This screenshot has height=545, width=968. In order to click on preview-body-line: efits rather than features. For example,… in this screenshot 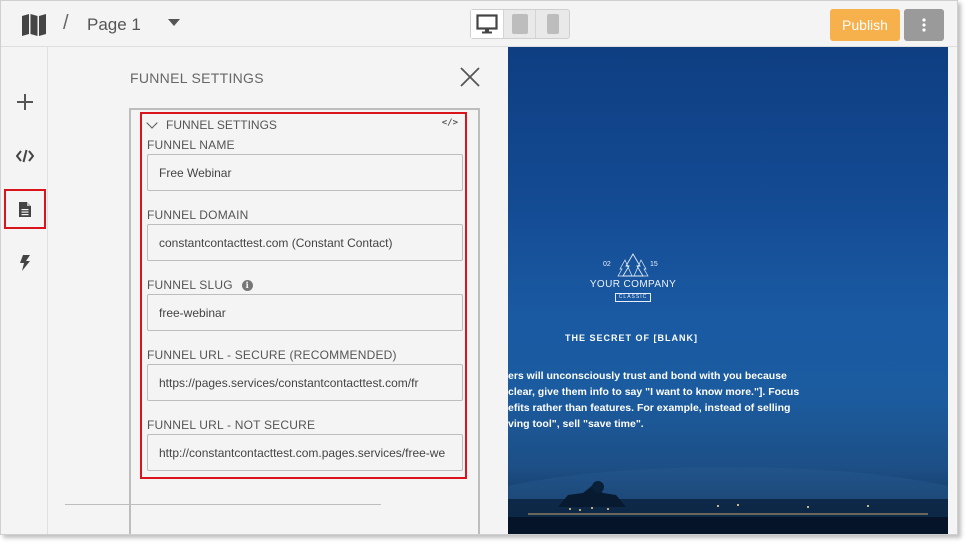, I will do `click(649, 408)`.